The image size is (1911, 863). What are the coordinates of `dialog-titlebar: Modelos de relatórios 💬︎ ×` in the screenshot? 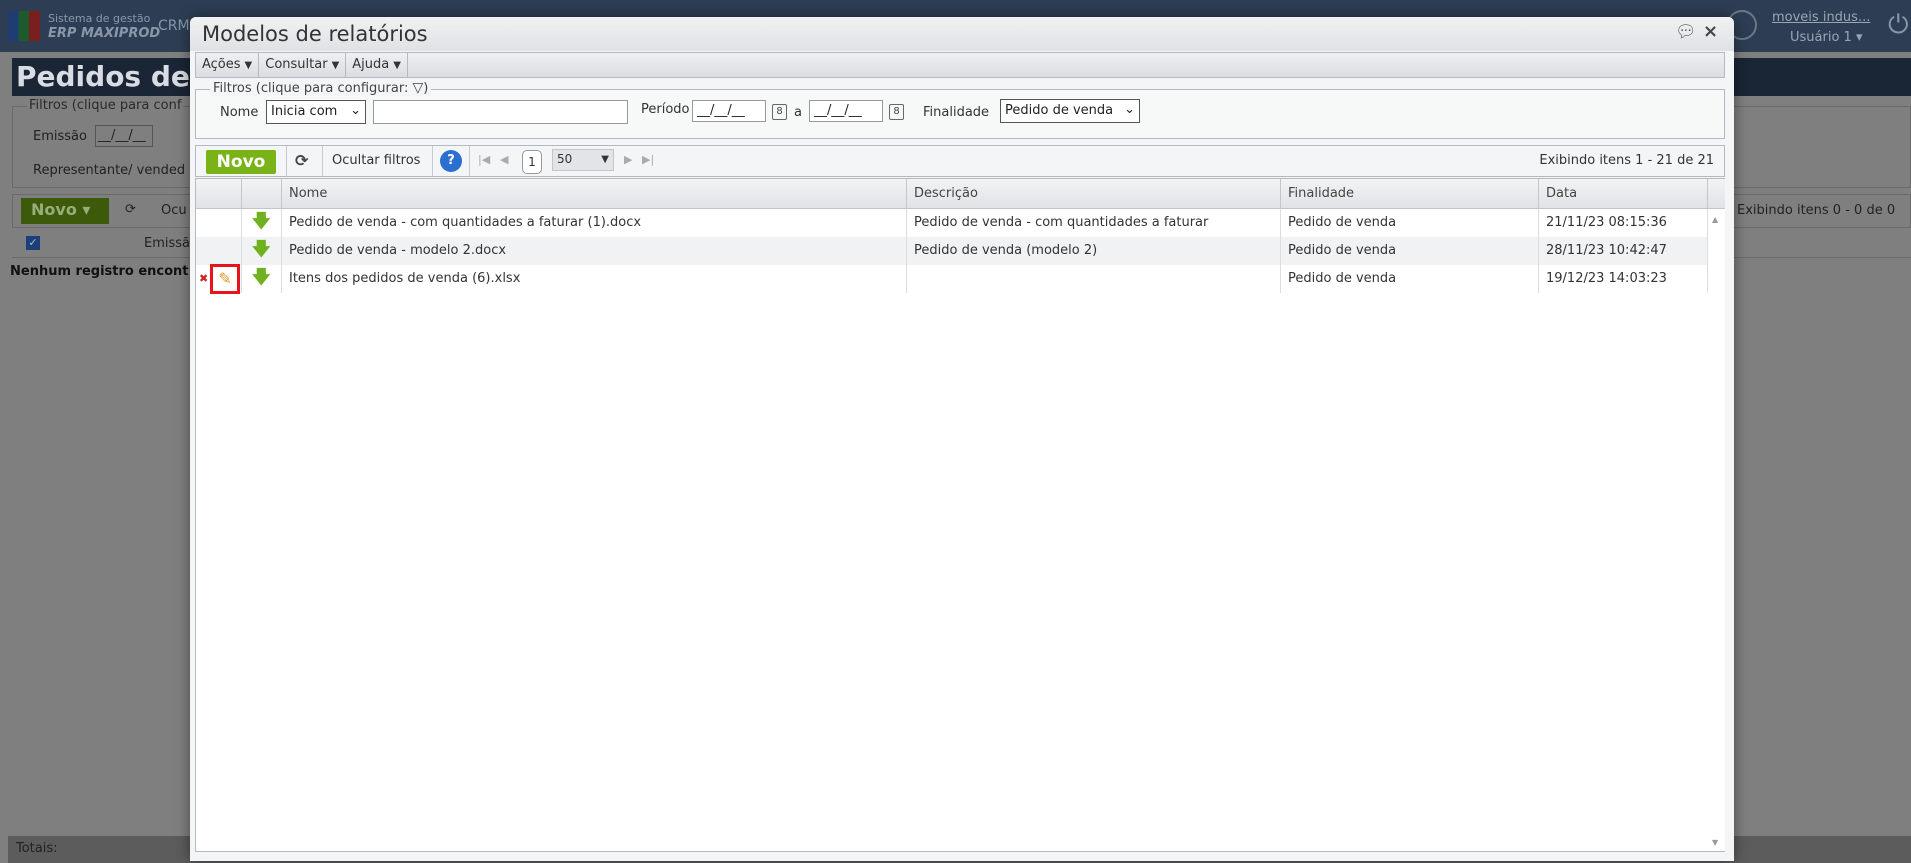 It's located at (962, 34).